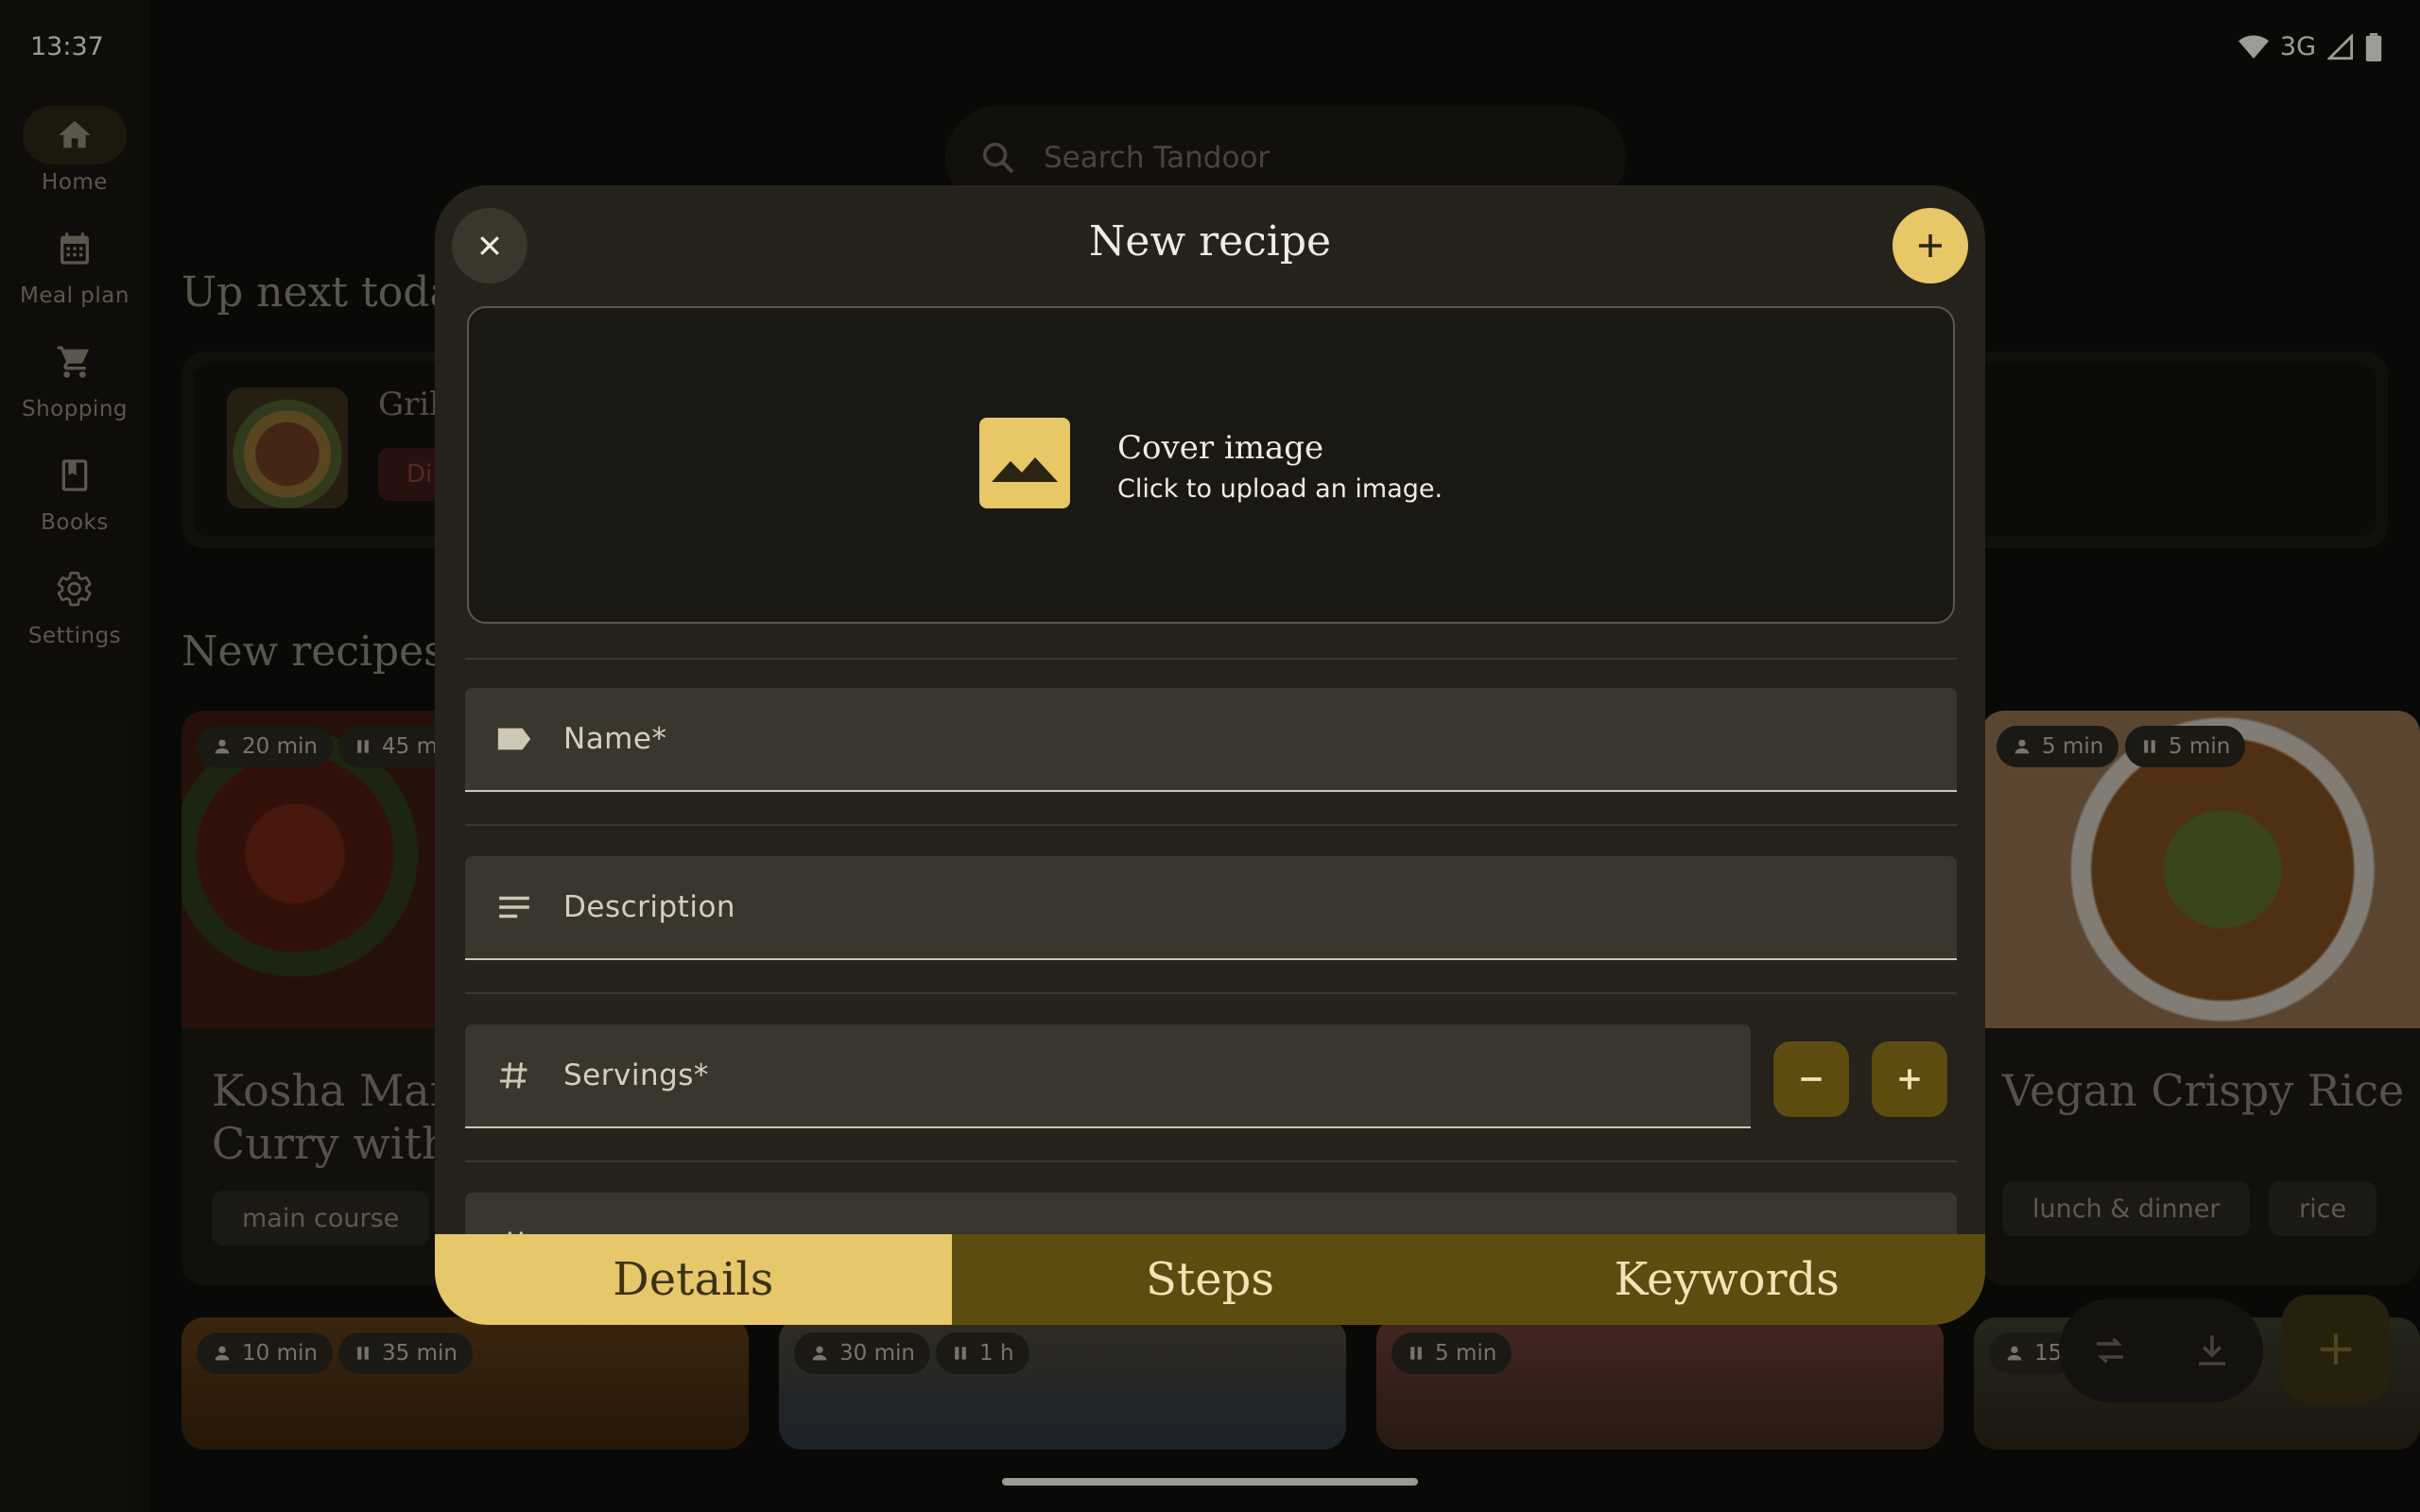 This screenshot has width=2420, height=1512. Describe the element at coordinates (1211, 740) in the screenshot. I see `name-field: Name*` at that location.